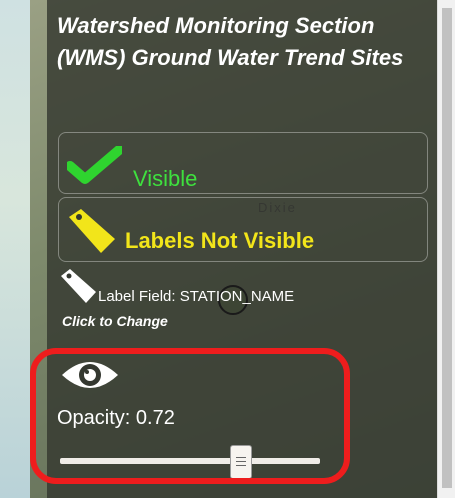 The height and width of the screenshot is (498, 455). Describe the element at coordinates (94, 165) in the screenshot. I see `check-icon` at that location.